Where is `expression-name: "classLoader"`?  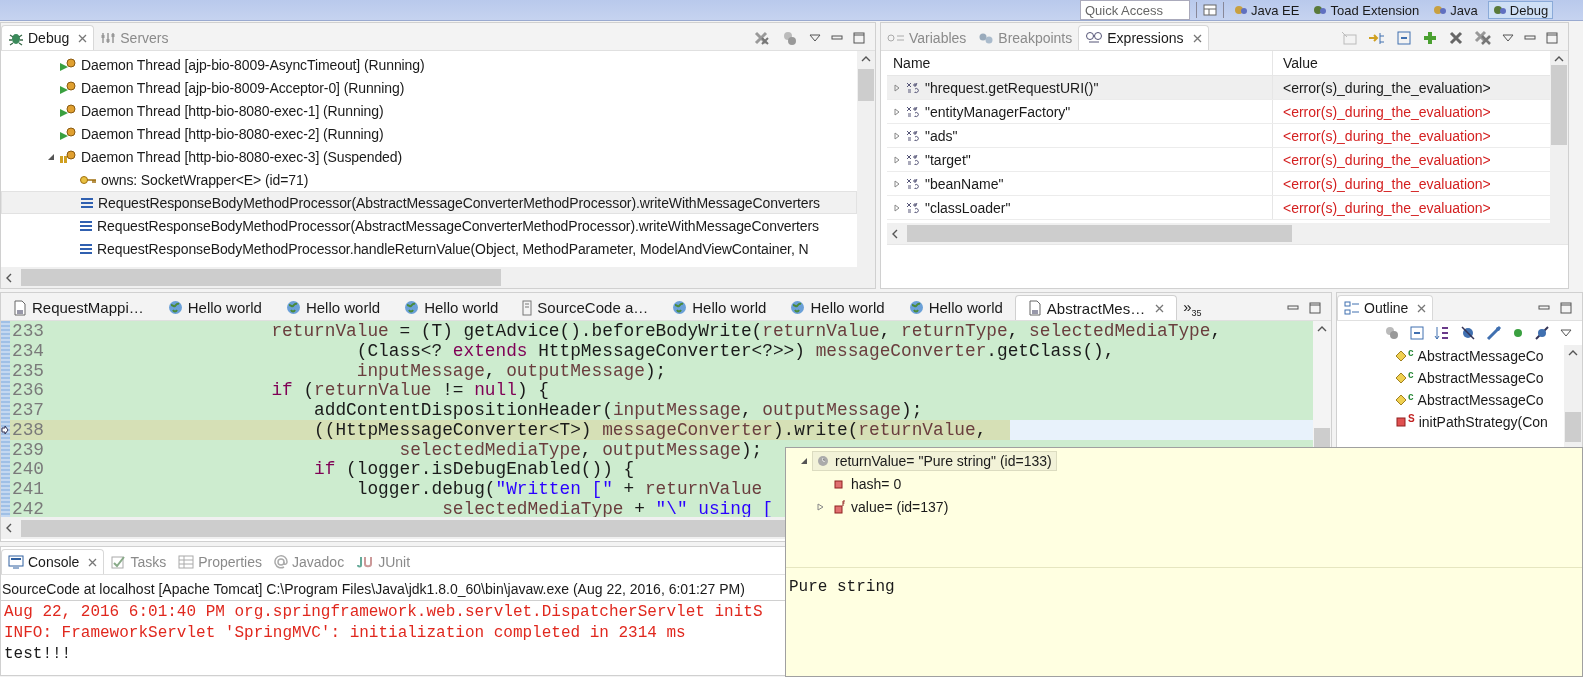 expression-name: "classLoader" is located at coordinates (968, 207).